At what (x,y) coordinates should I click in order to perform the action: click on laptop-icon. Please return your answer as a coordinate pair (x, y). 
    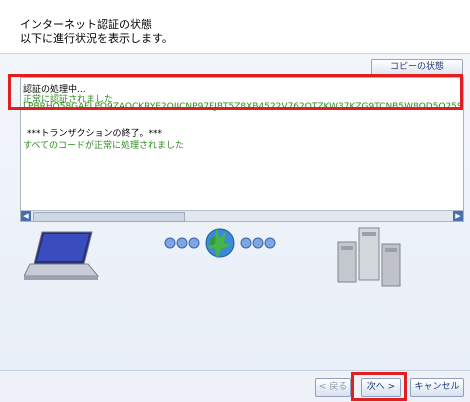
    Looking at the image, I should click on (62, 255).